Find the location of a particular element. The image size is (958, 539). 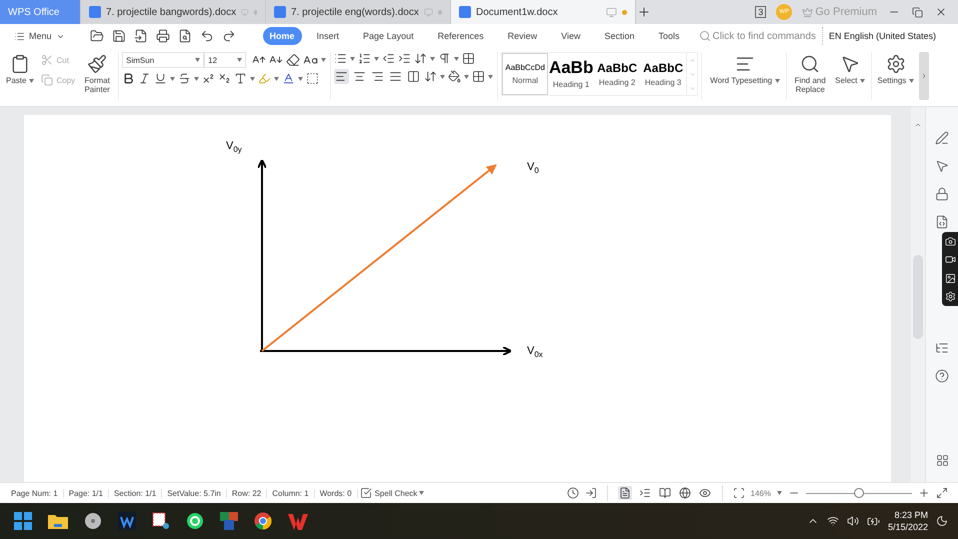

pen-icon is located at coordinates (942, 138).